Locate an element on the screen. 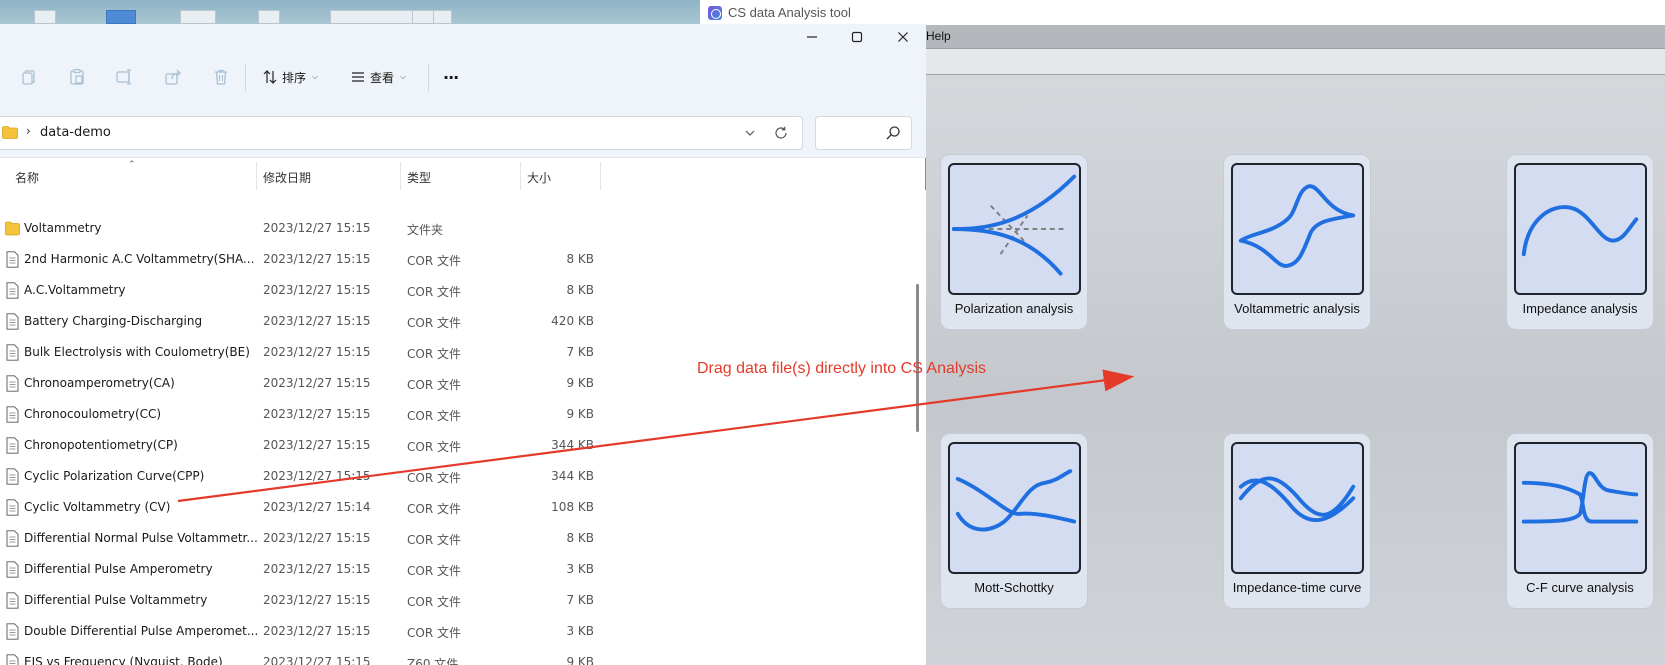  close-button is located at coordinates (903, 37).